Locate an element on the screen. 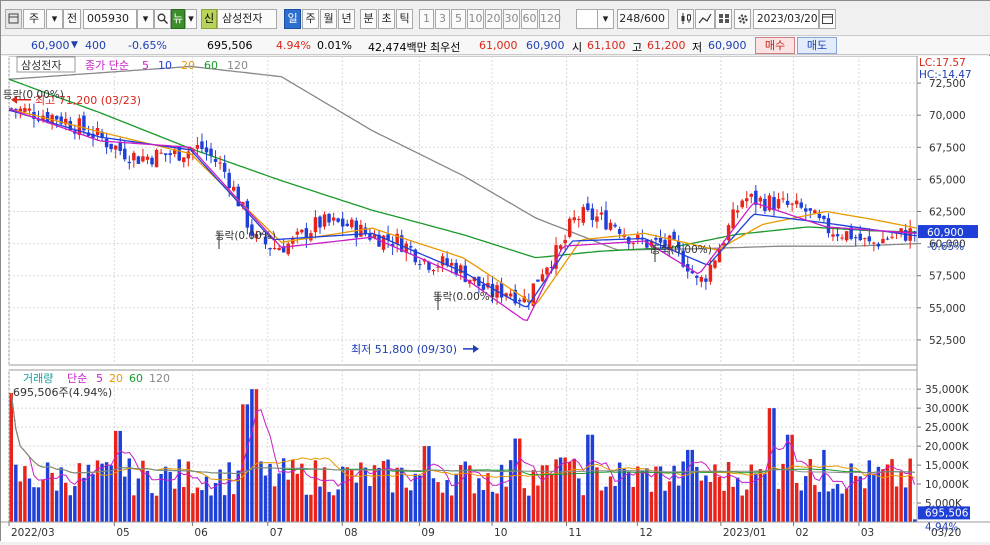  compare-icon is located at coordinates (723, 19).